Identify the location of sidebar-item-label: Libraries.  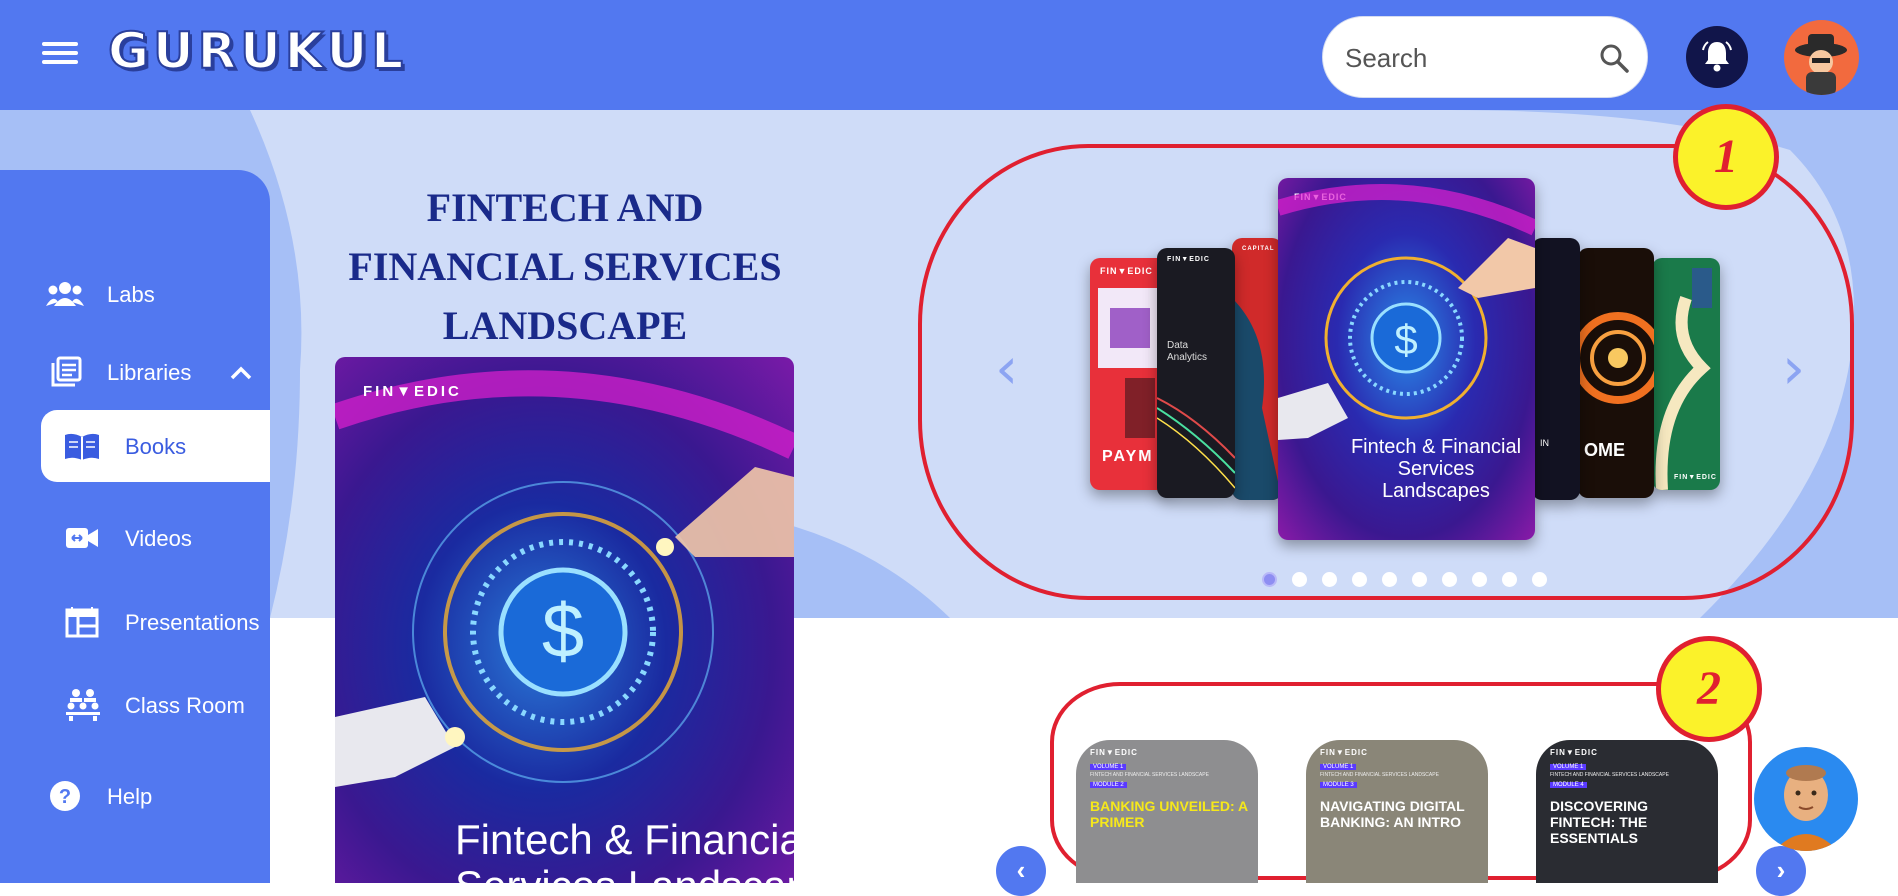
(149, 372).